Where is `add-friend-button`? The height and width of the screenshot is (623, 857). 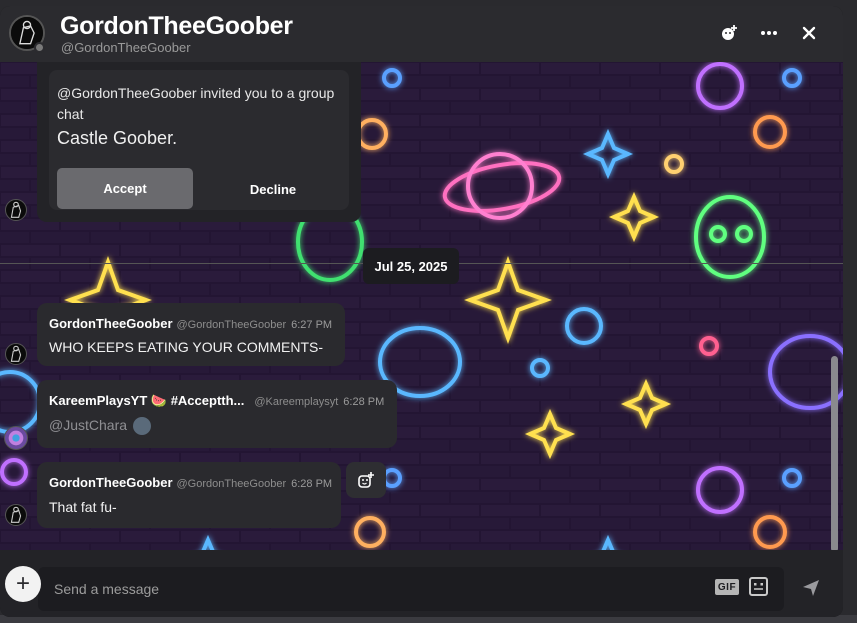 add-friend-button is located at coordinates (729, 33).